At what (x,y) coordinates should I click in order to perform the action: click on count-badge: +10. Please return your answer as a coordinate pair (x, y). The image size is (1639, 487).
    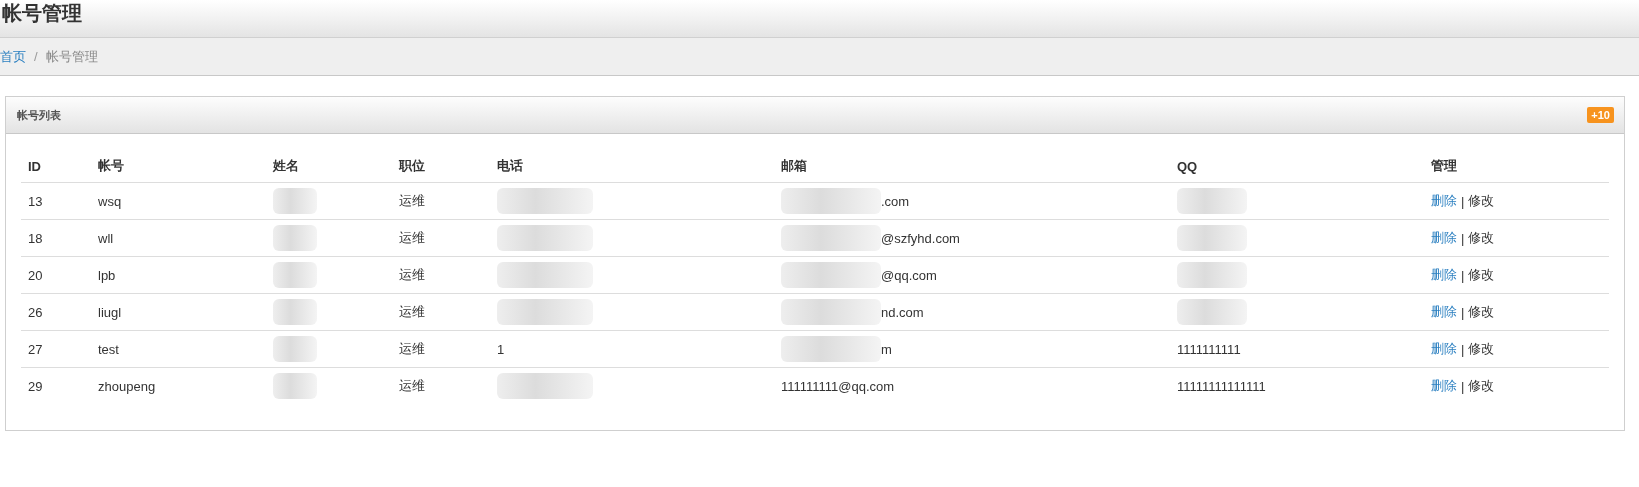
    Looking at the image, I should click on (1600, 115).